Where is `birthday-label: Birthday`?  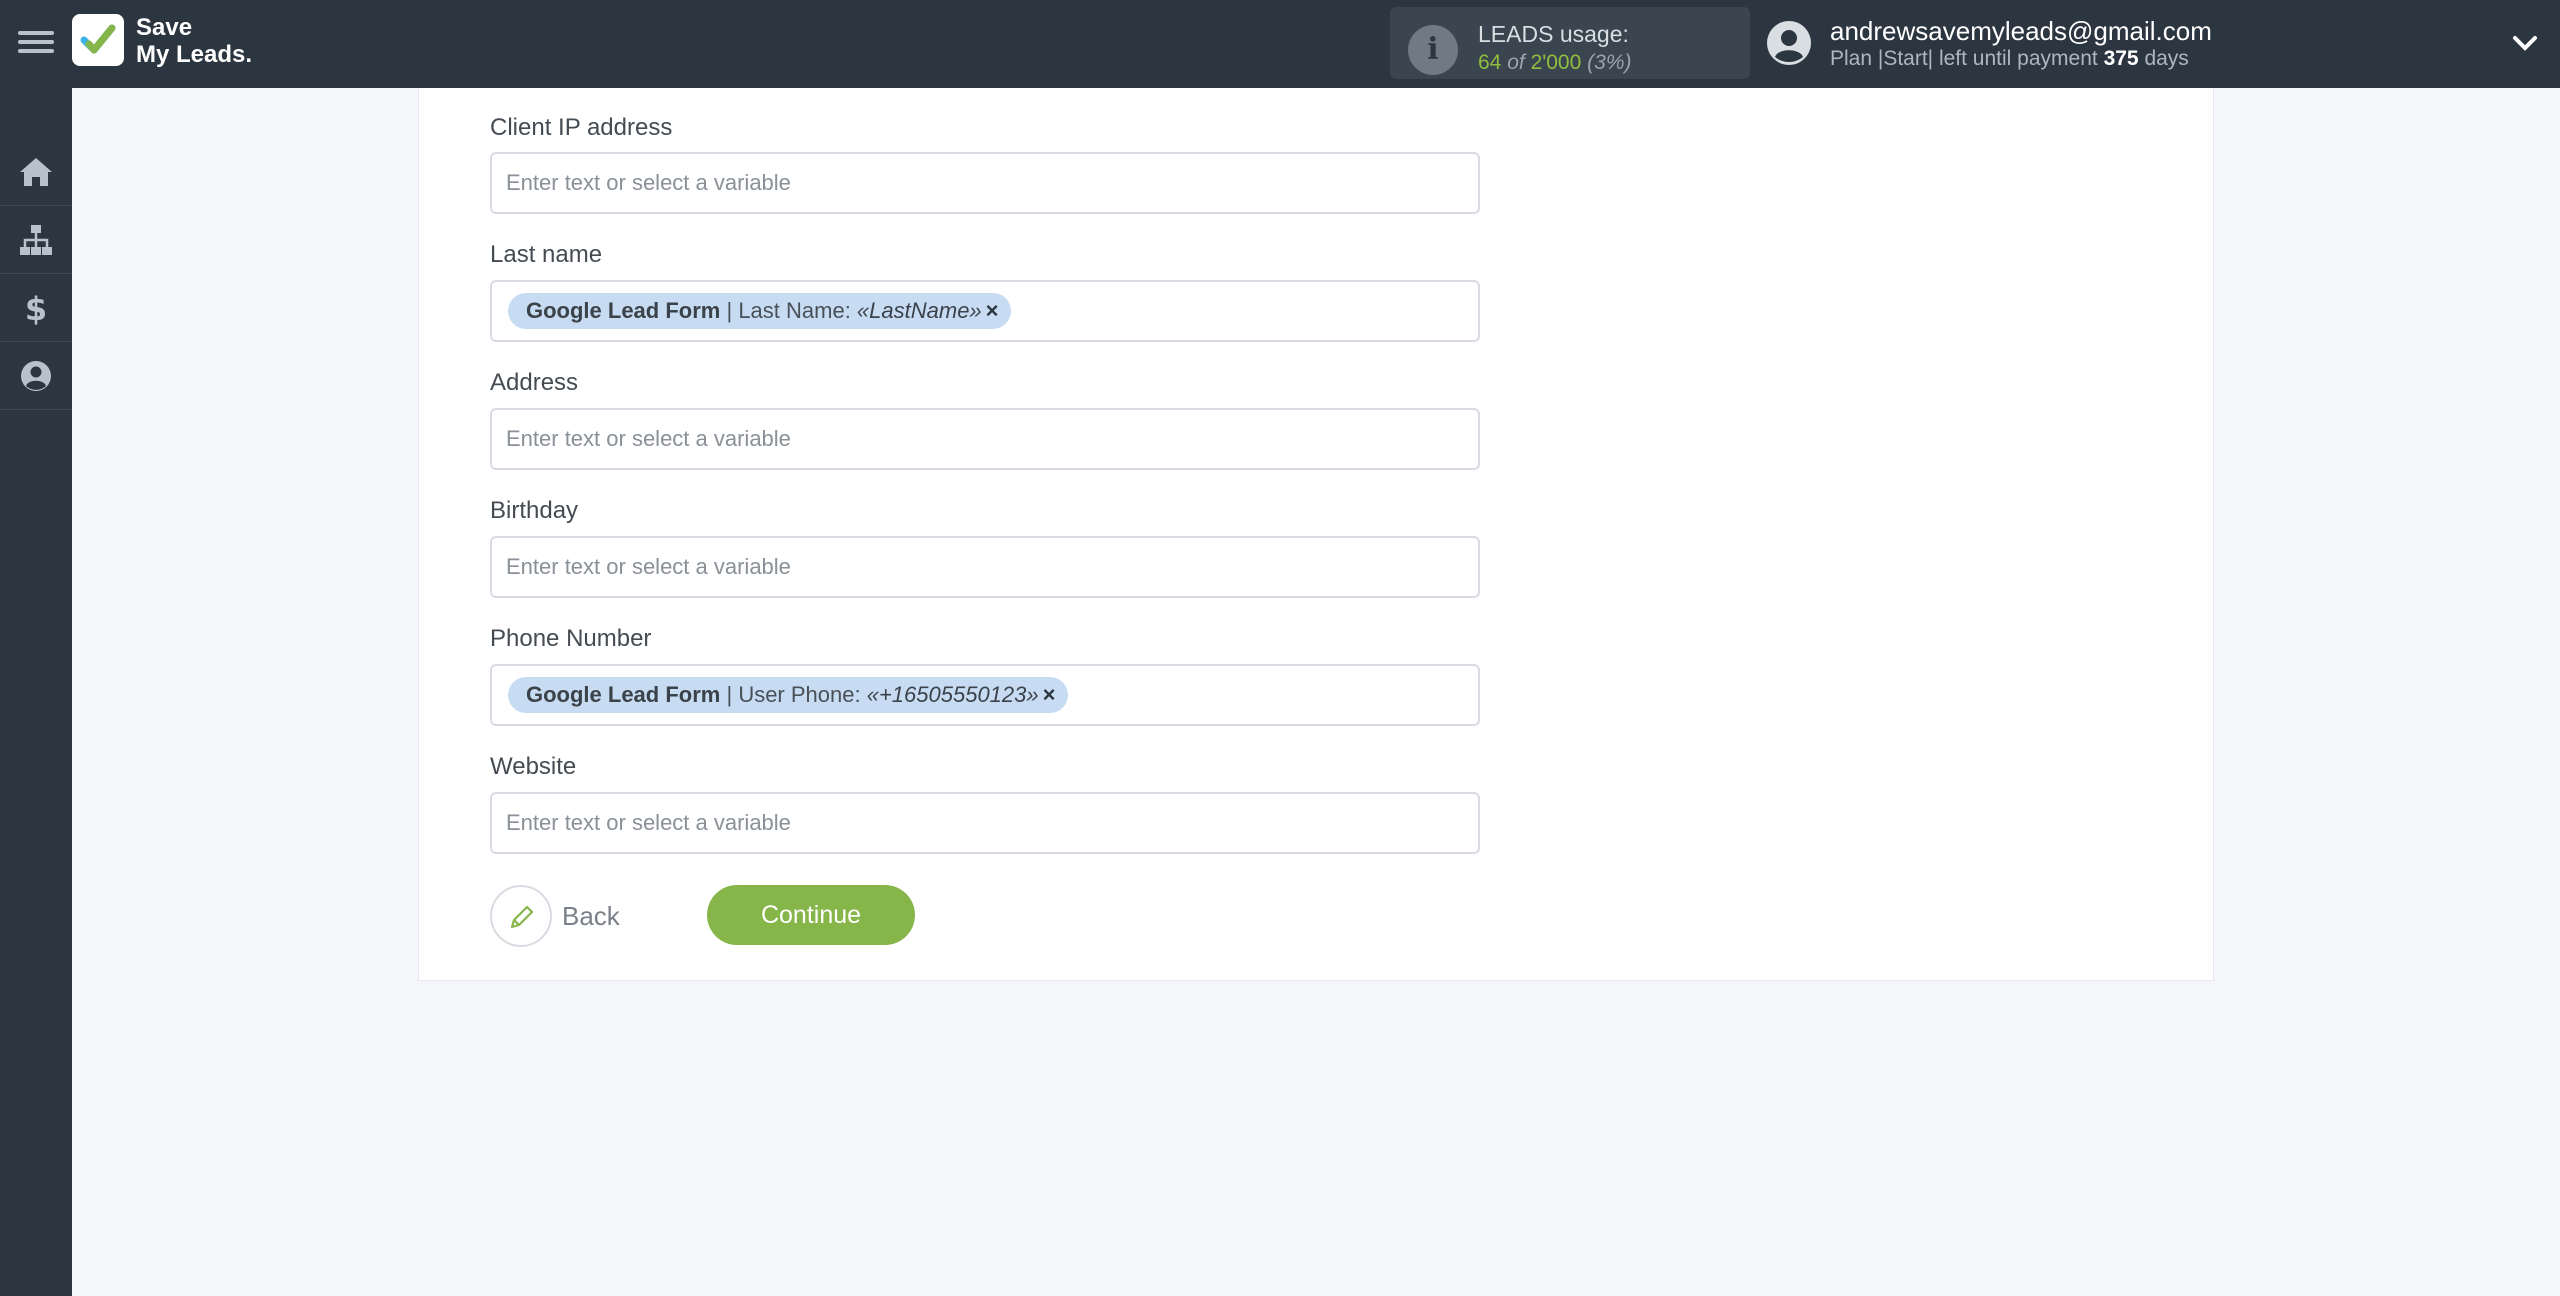 birthday-label: Birthday is located at coordinates (534, 510).